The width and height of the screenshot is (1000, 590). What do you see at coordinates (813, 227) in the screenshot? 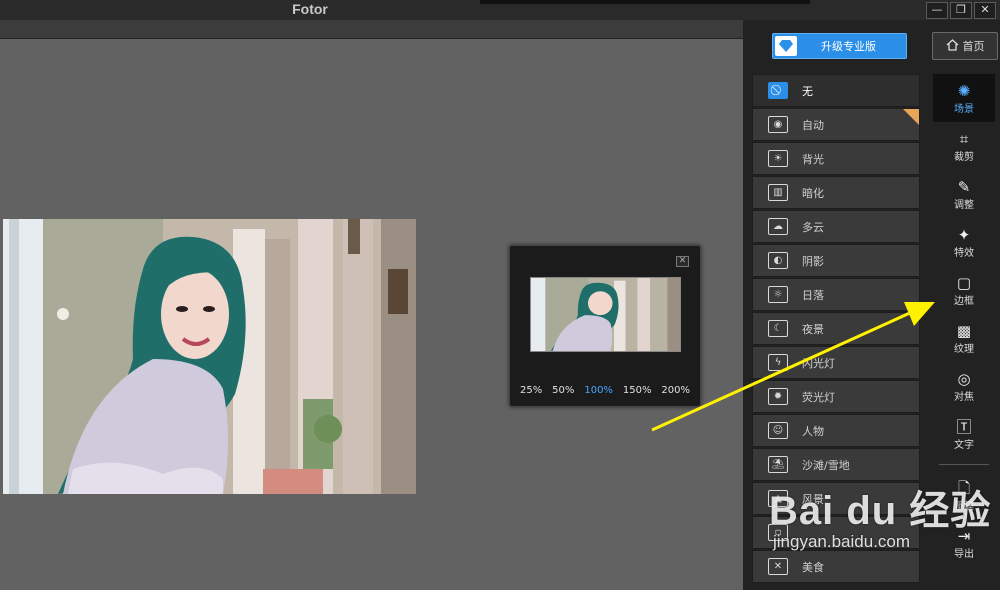
I see `scene-label: 多云` at bounding box center [813, 227].